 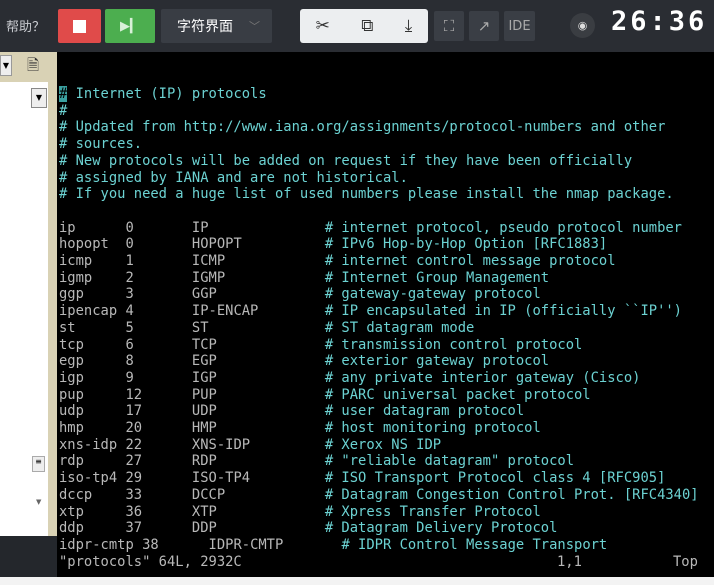 I want to click on number: 33, so click(x=158, y=494).